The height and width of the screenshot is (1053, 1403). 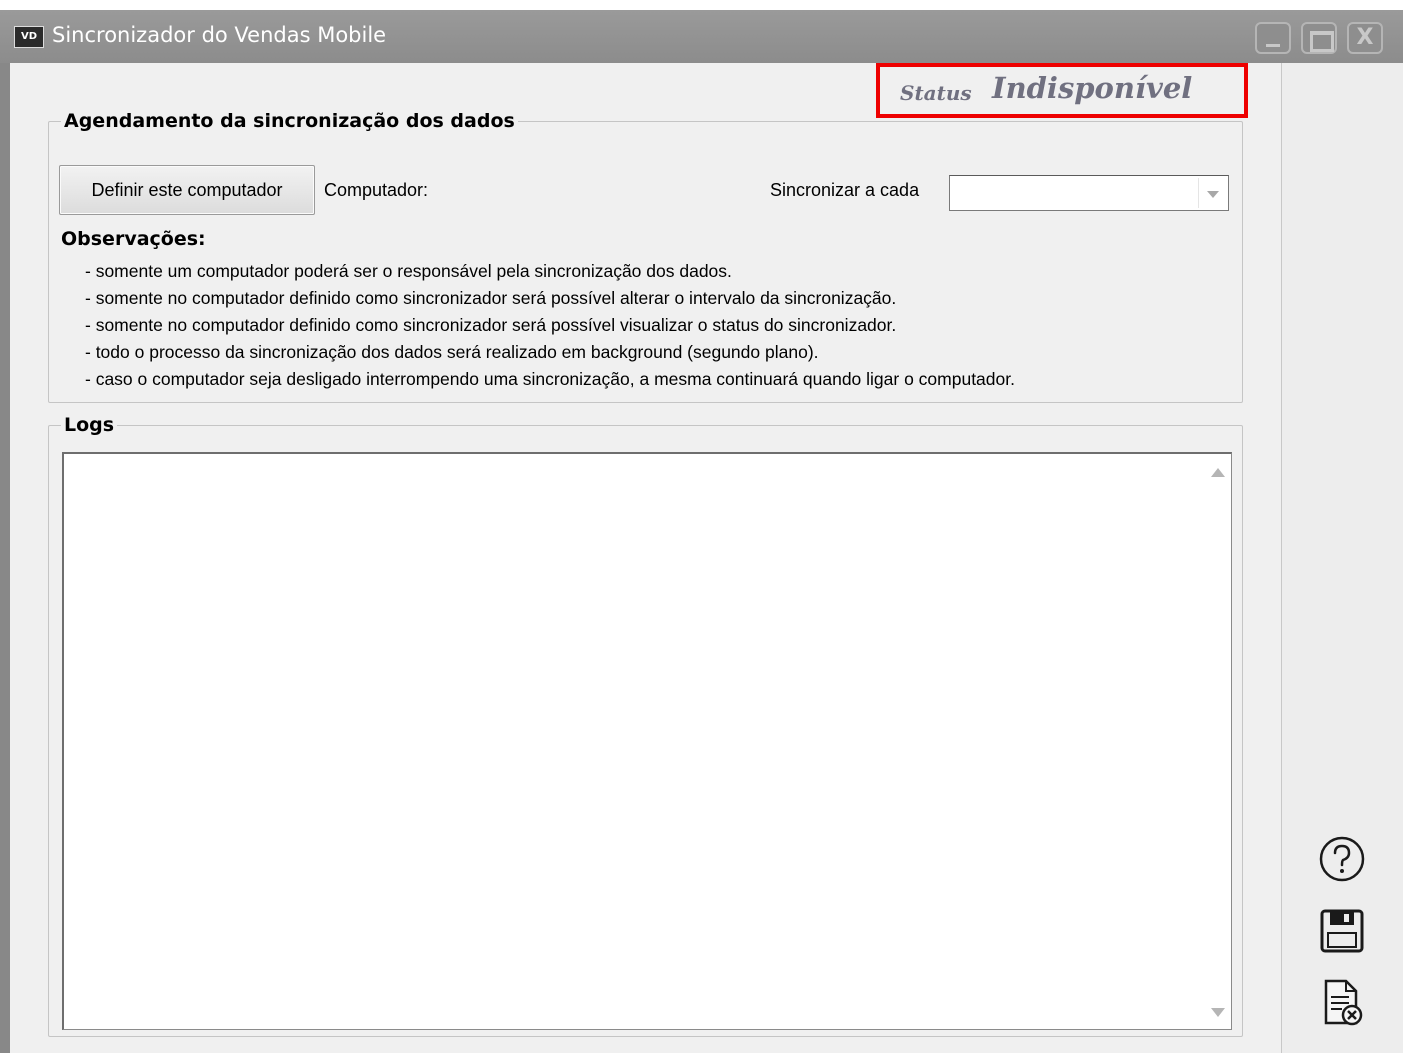 What do you see at coordinates (289, 121) in the screenshot?
I see `agendamento-title: Agendamento da sincronização dos dados` at bounding box center [289, 121].